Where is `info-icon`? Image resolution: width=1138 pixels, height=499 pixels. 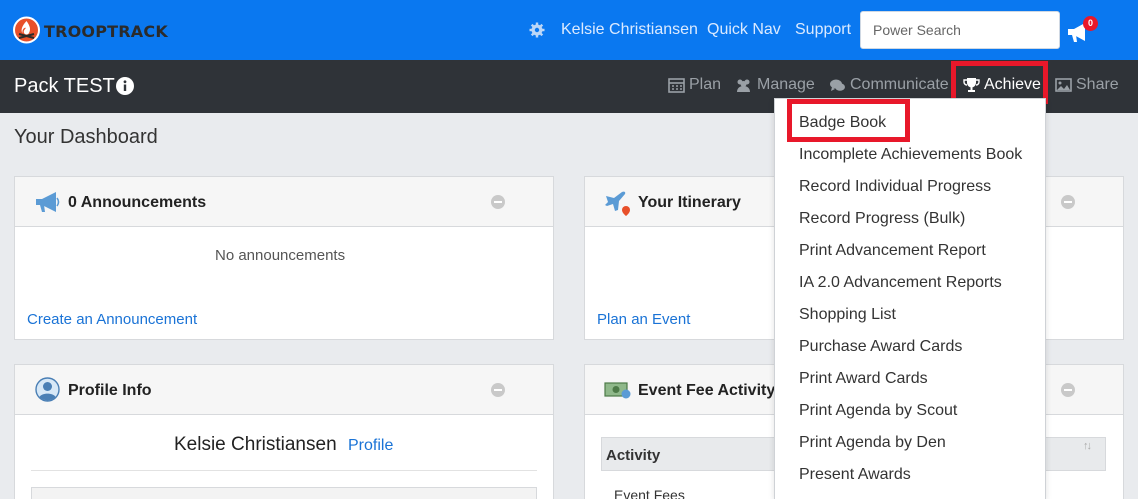 info-icon is located at coordinates (125, 86).